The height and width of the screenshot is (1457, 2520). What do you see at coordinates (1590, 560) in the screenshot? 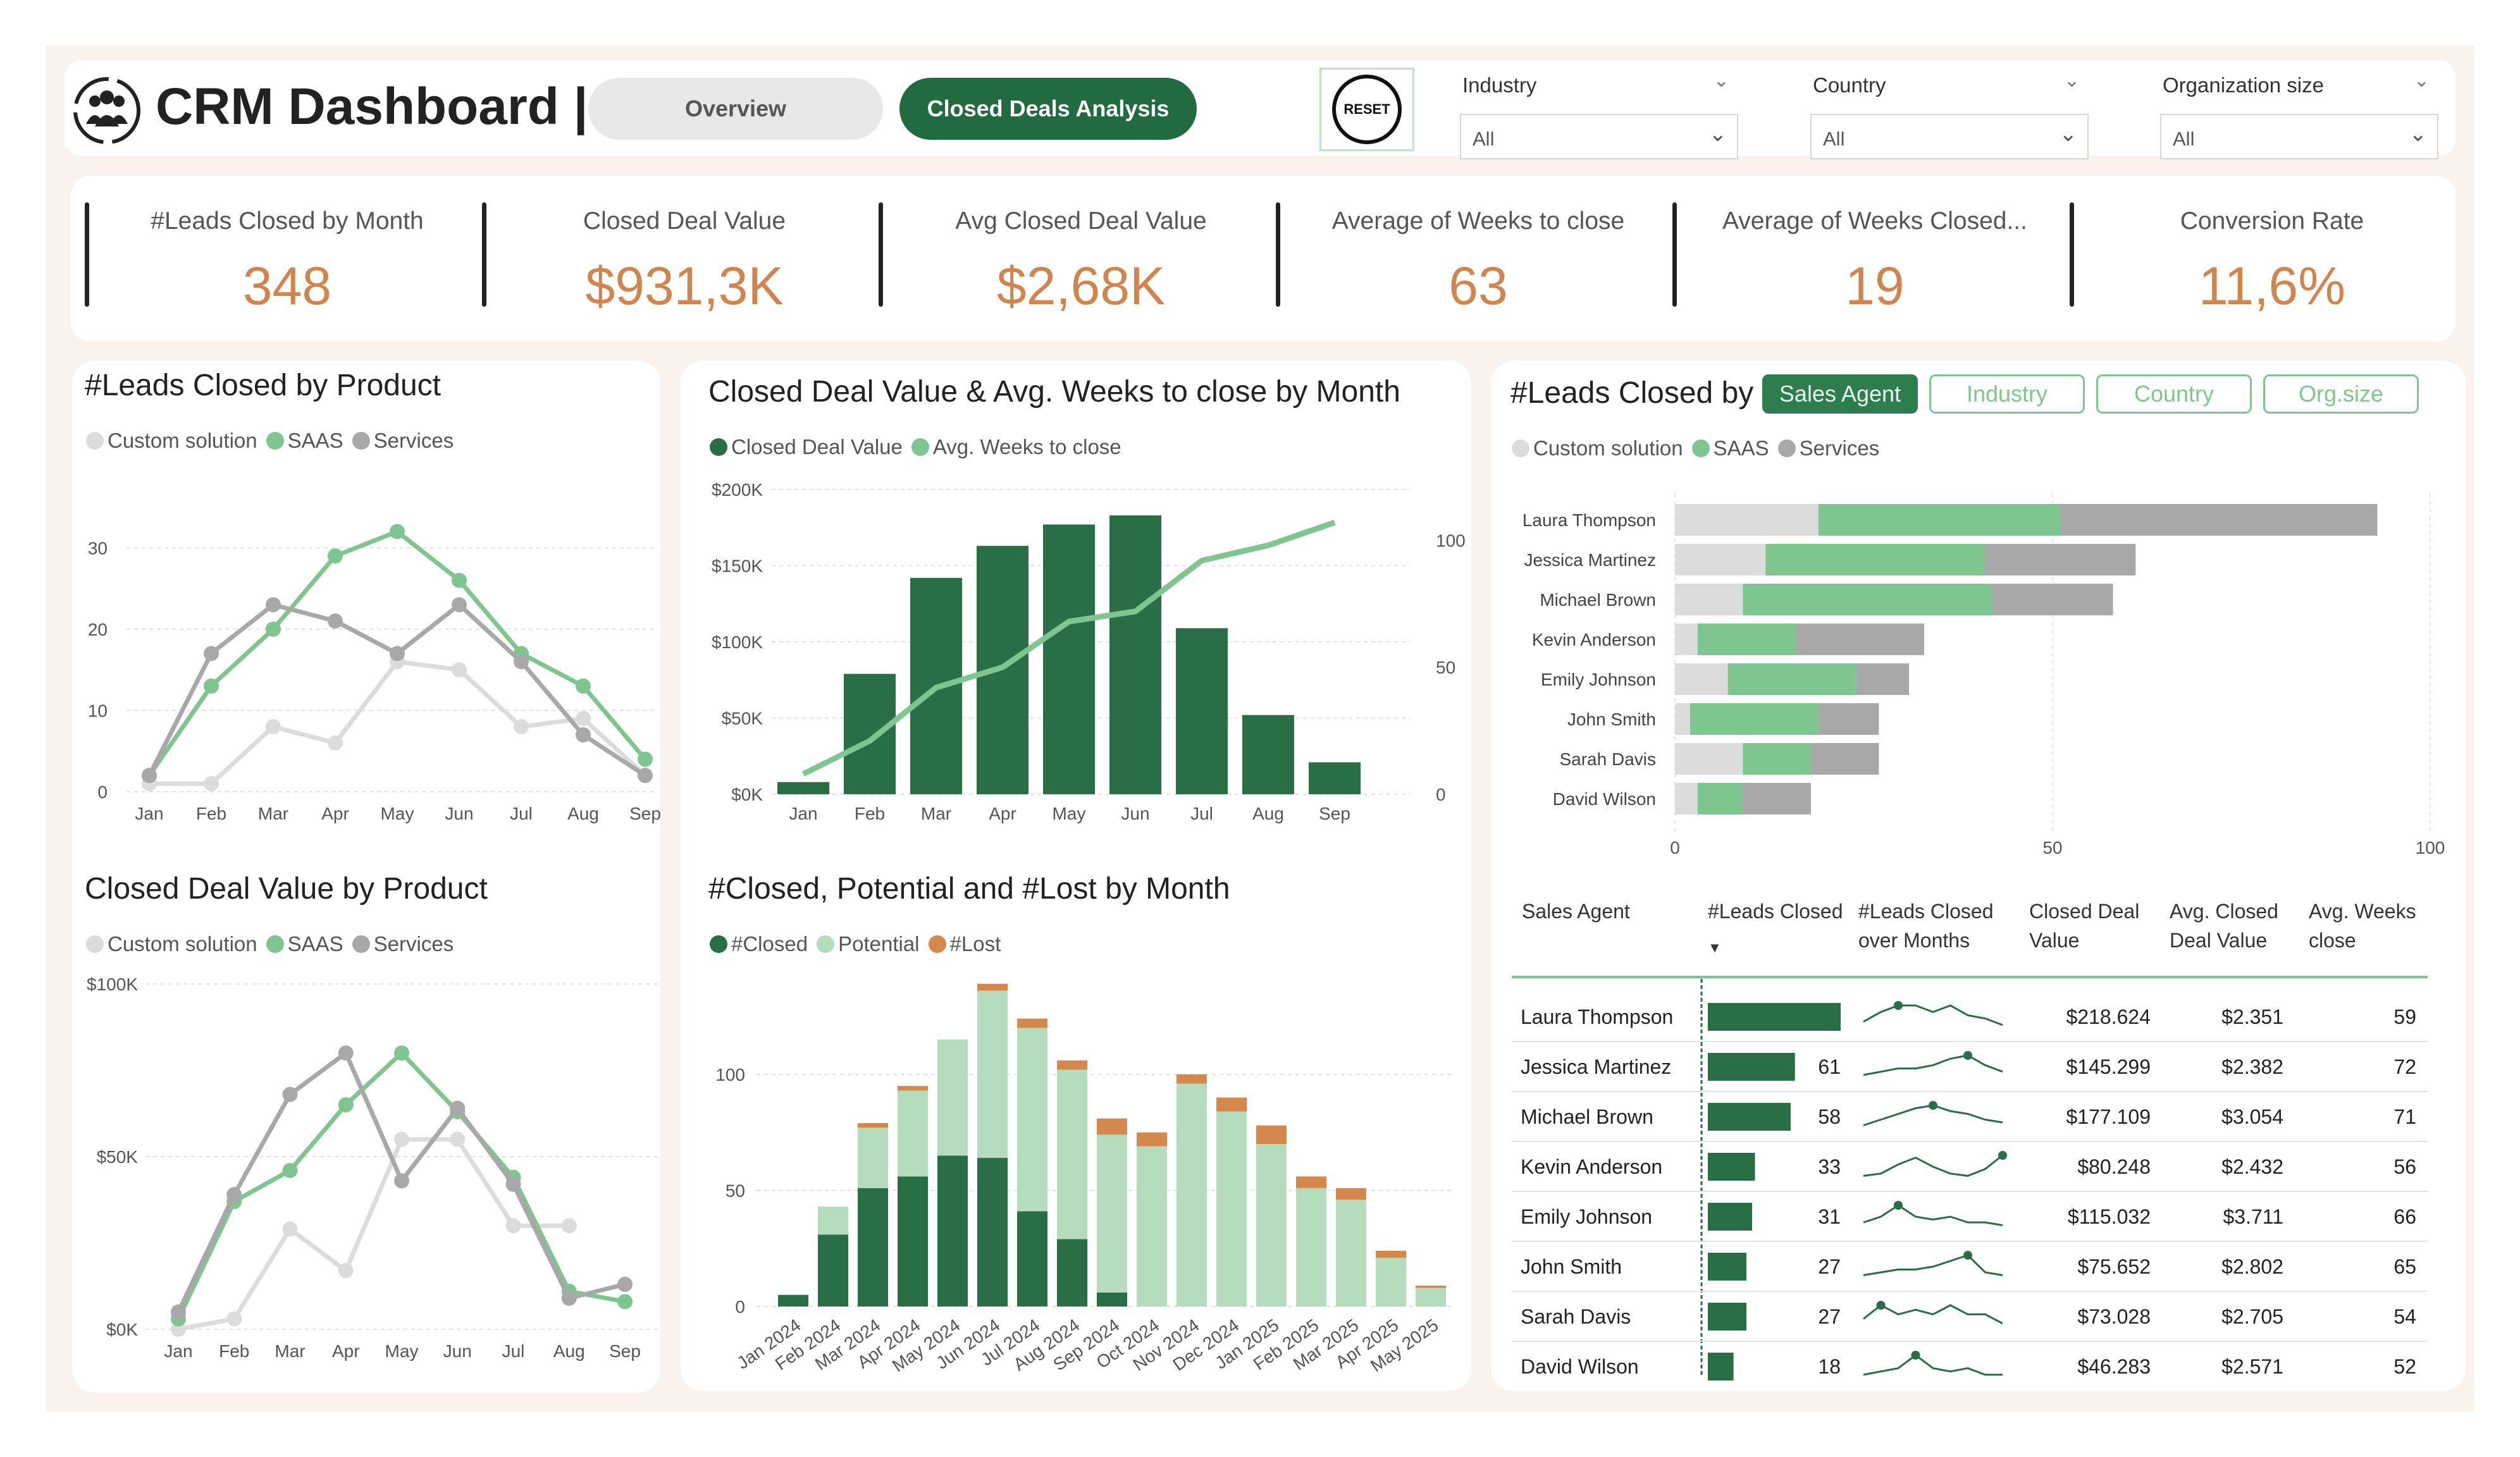
I see `agent-label: Jessica Martinez` at bounding box center [1590, 560].